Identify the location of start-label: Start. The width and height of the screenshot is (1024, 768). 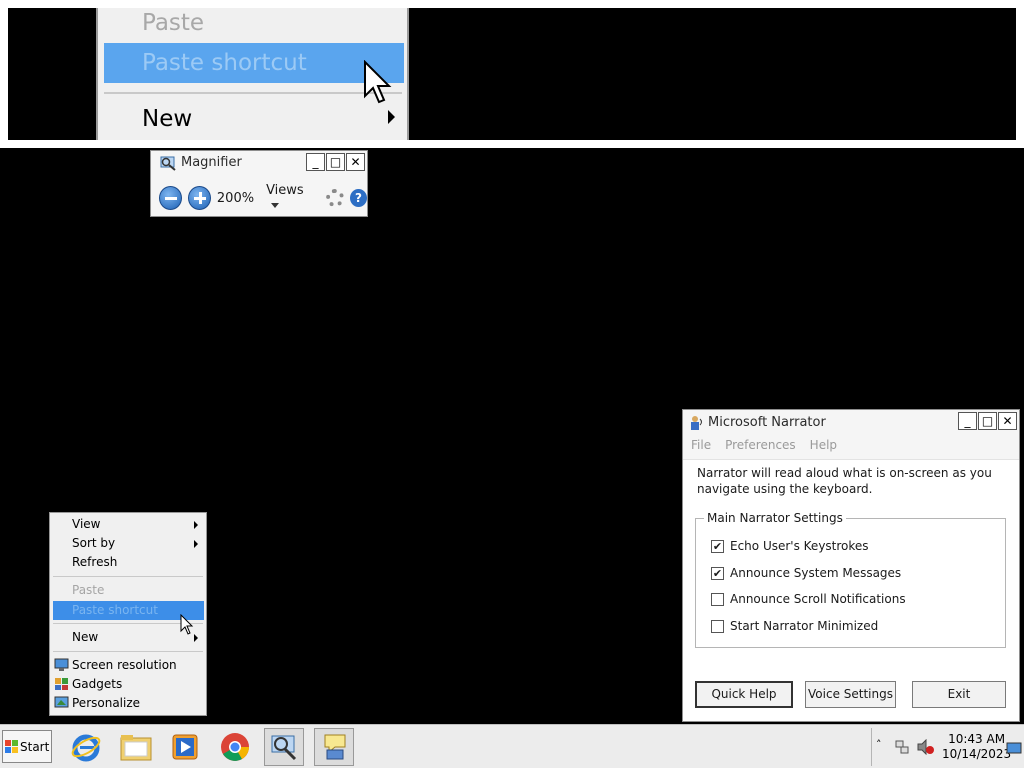
(35, 746).